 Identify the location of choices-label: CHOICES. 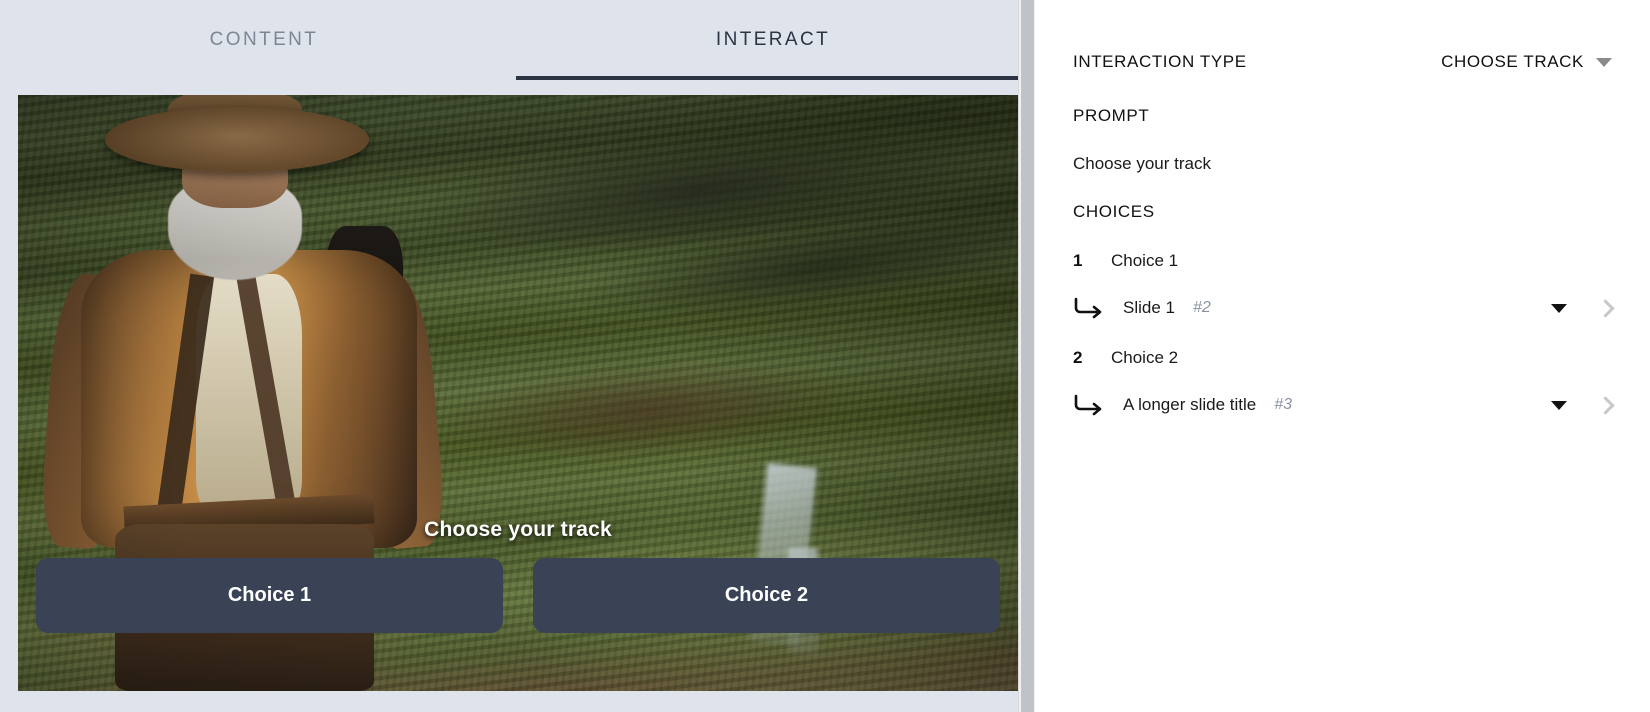
(1114, 211).